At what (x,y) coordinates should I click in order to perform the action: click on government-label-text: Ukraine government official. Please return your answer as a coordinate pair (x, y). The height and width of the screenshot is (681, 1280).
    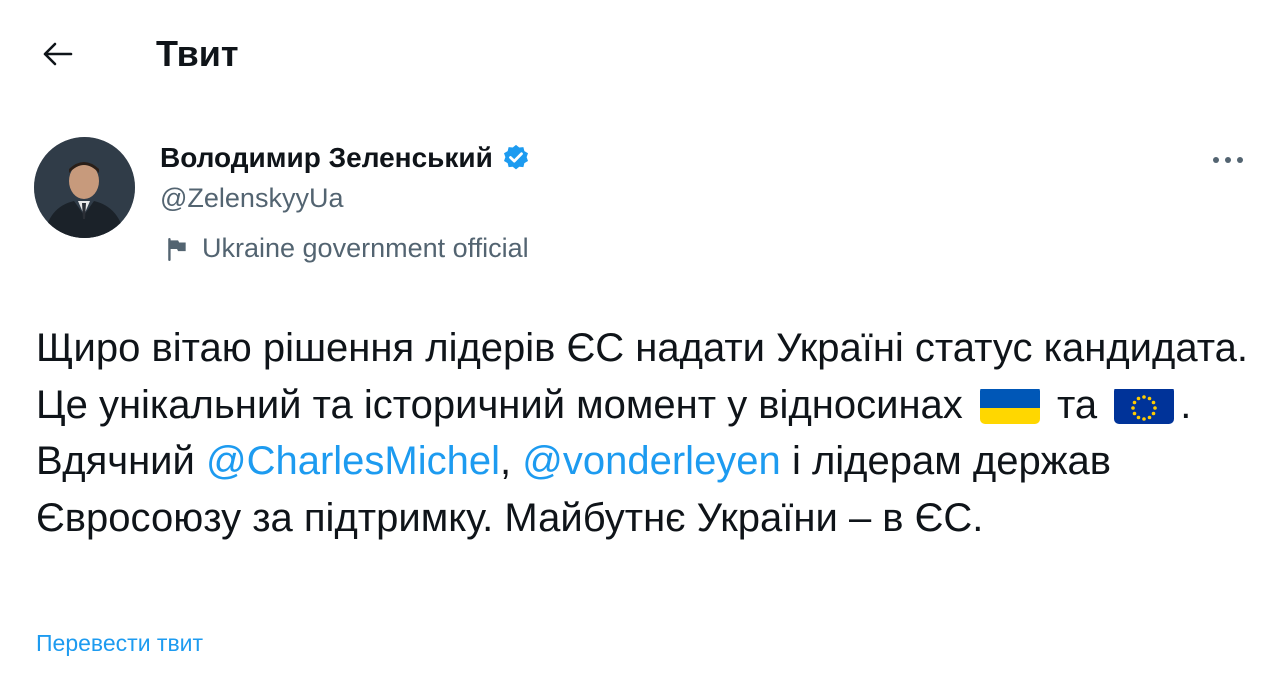
    Looking at the image, I should click on (365, 248).